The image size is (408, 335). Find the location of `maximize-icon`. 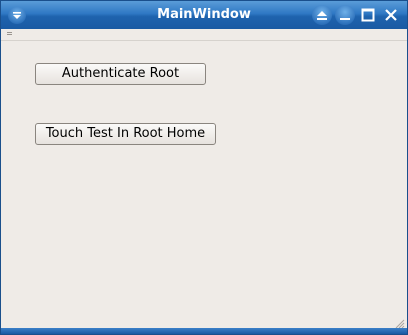

maximize-icon is located at coordinates (368, 15).